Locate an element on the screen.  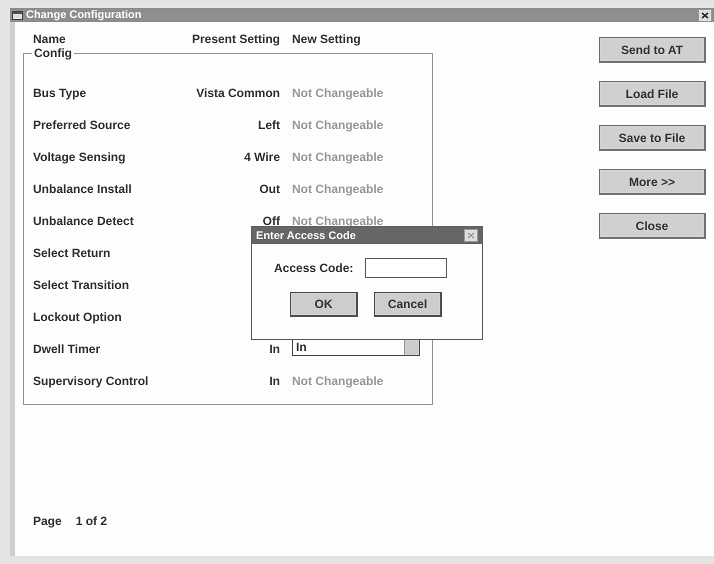
action-button: Save to File is located at coordinates (652, 138).